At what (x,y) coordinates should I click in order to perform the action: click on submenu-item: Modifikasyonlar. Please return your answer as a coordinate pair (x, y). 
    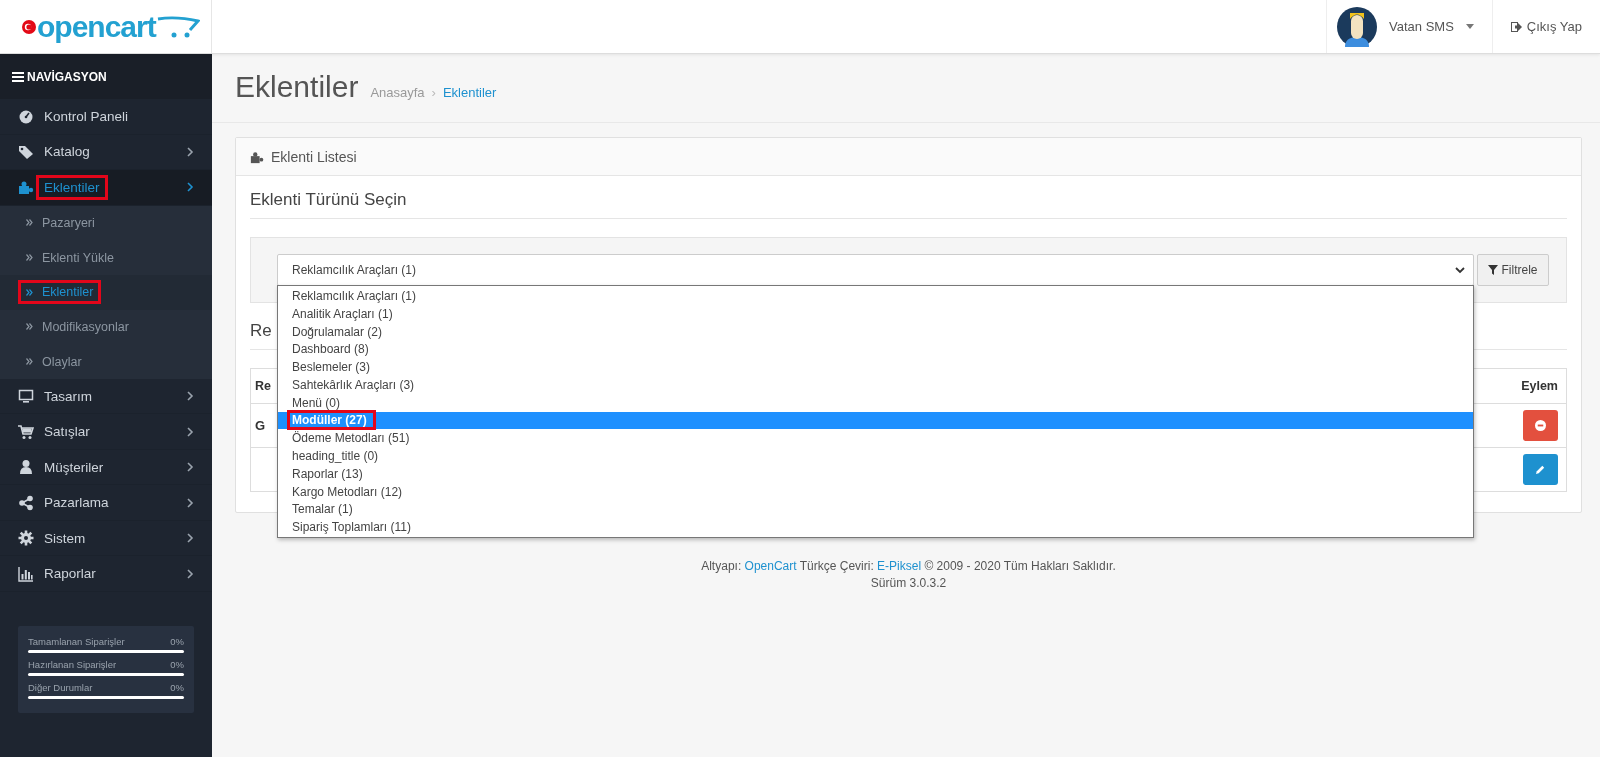
    Looking at the image, I should click on (106, 327).